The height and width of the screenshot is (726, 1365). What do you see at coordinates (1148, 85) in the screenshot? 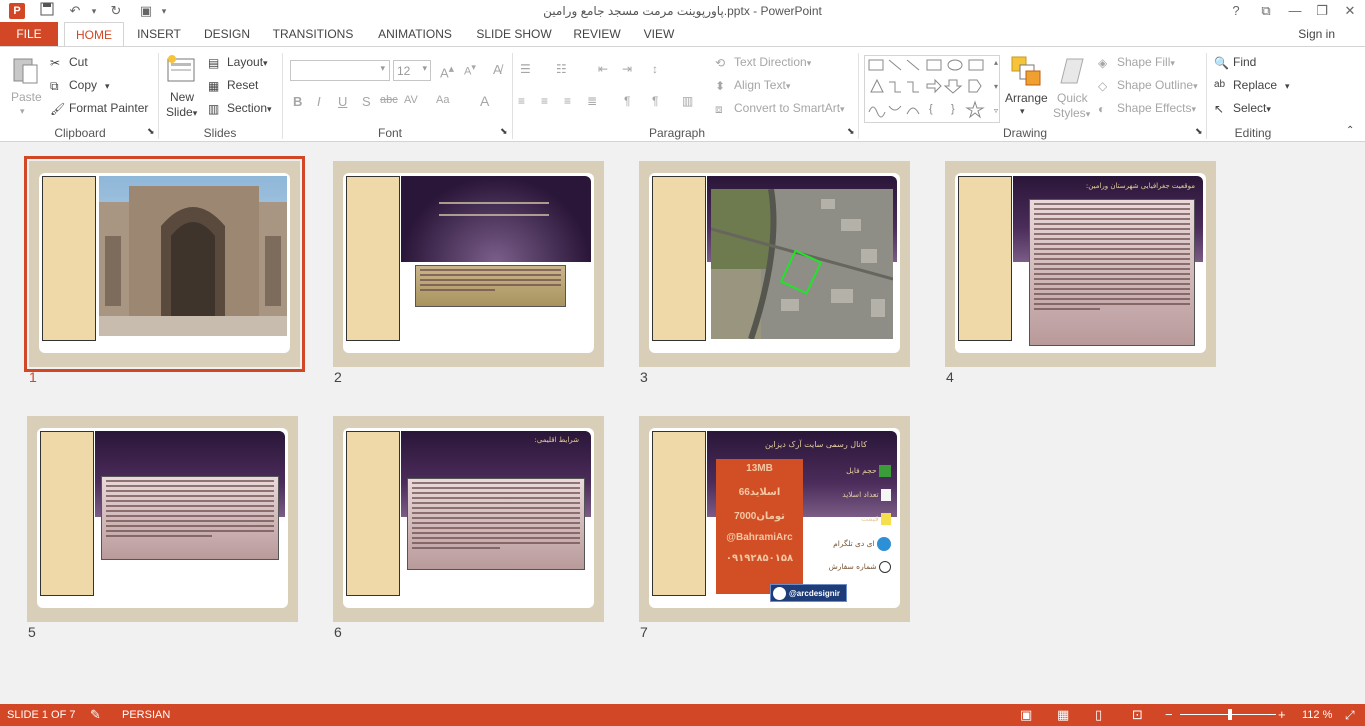
I see `shape-outline-button: ◇ Shape Outline▾` at bounding box center [1148, 85].